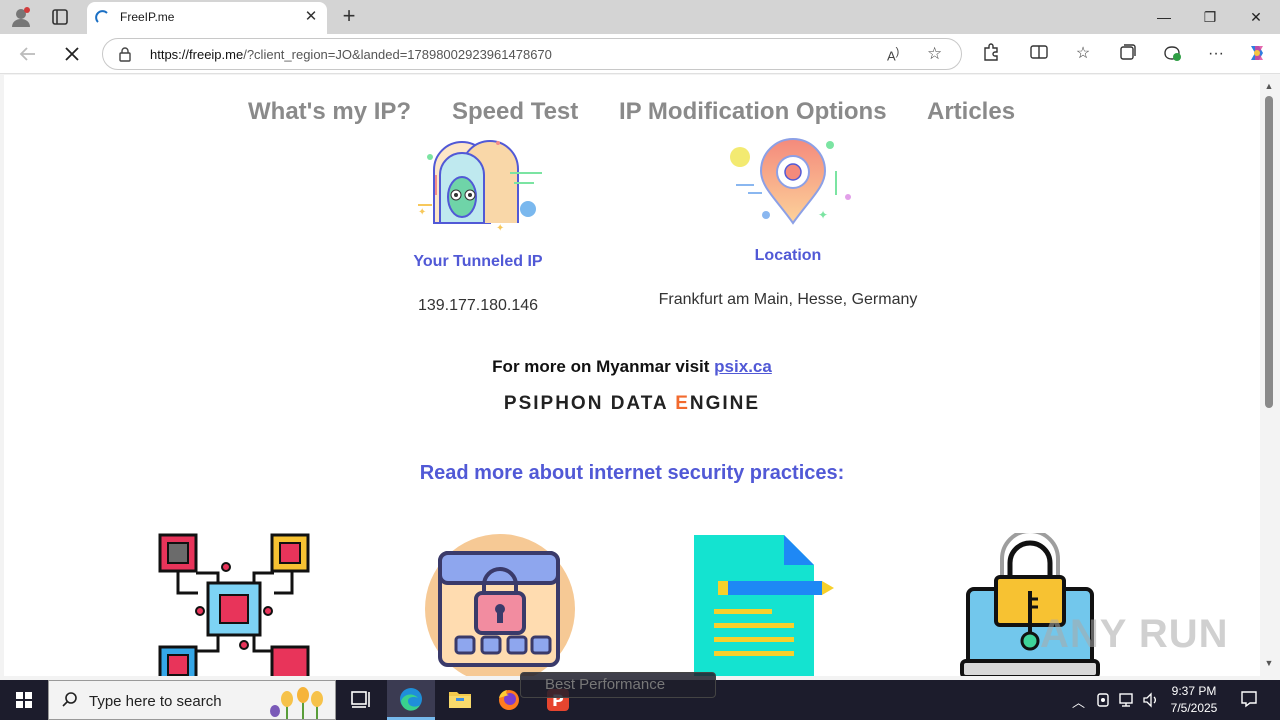 This screenshot has width=1280, height=720. What do you see at coordinates (1128, 54) in the screenshot?
I see `collections-icon` at bounding box center [1128, 54].